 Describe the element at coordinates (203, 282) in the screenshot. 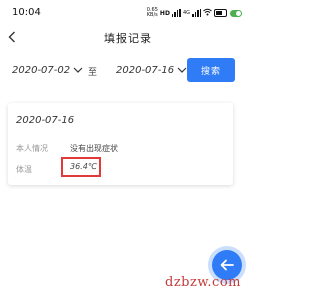

I see `watermark: dzbzw.com` at that location.